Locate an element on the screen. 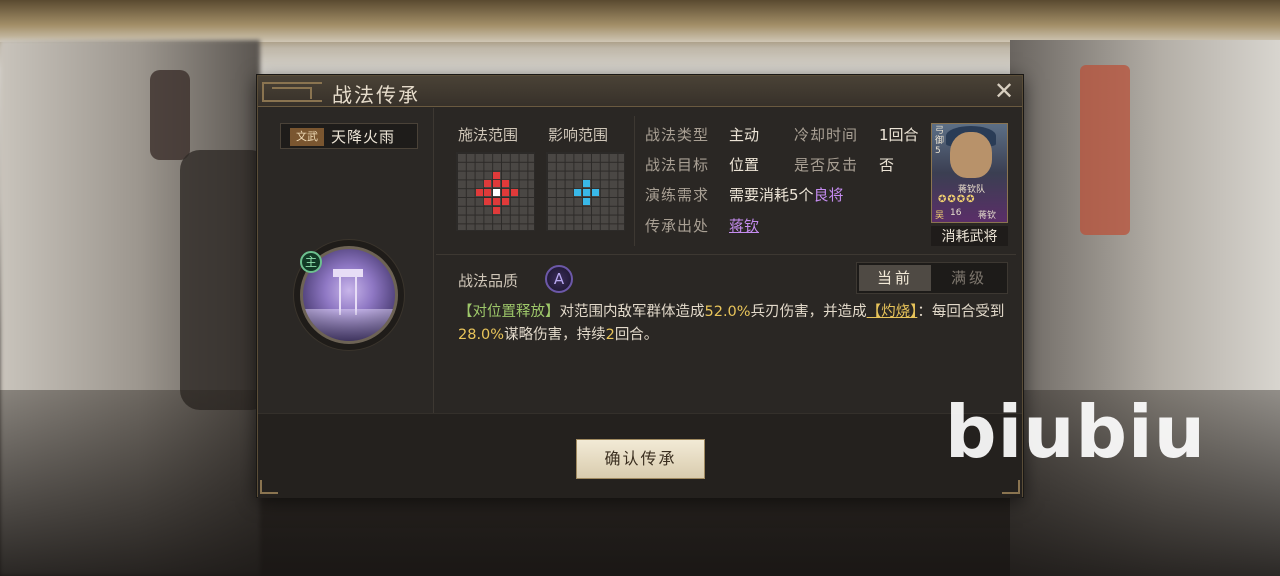 Image resolution: width=1280 pixels, height=576 pixels. general-portrait is located at coordinates (971, 155).